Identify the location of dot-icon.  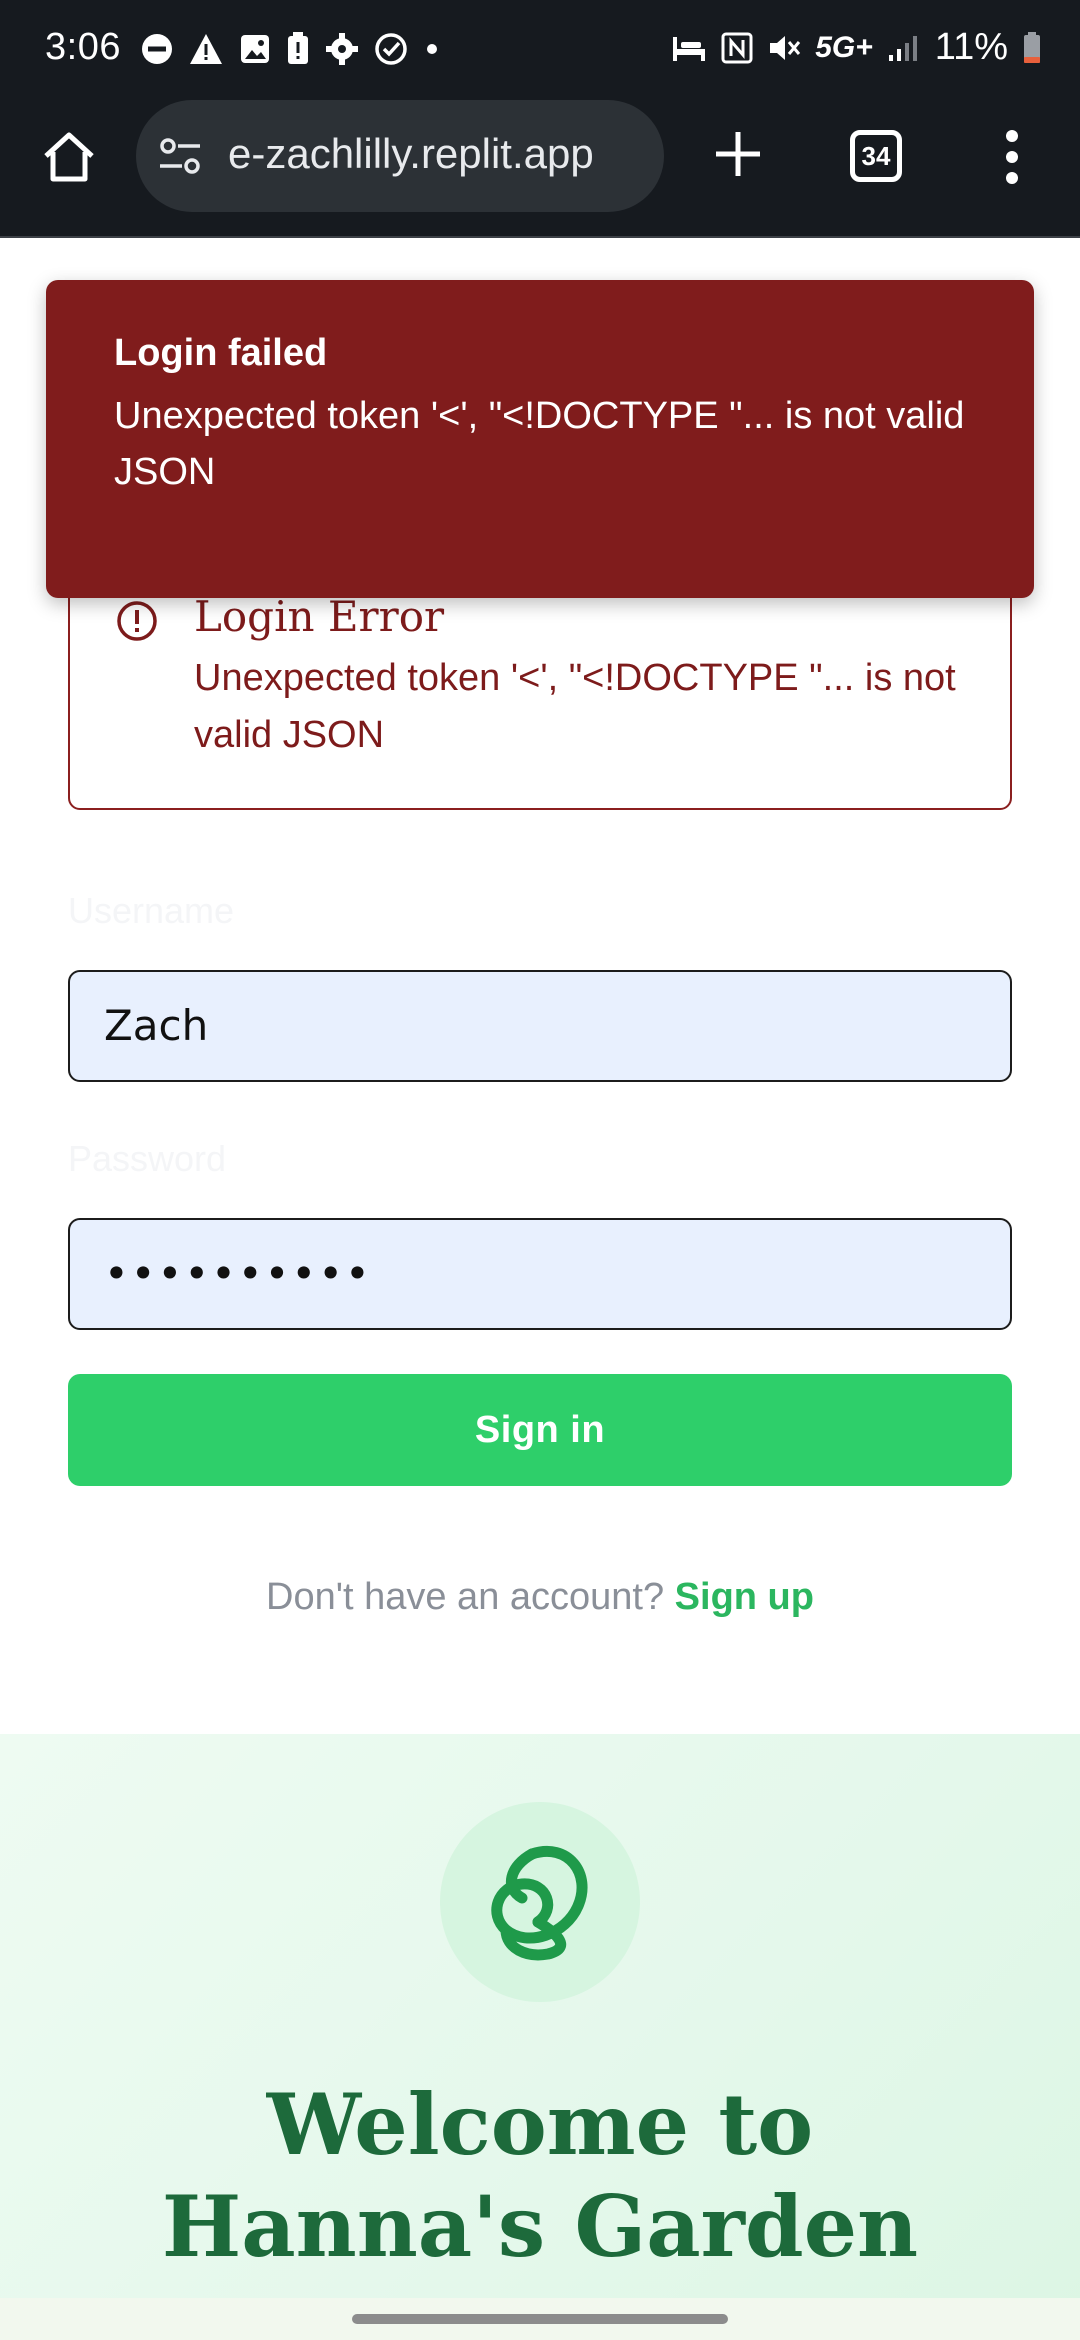
(432, 49).